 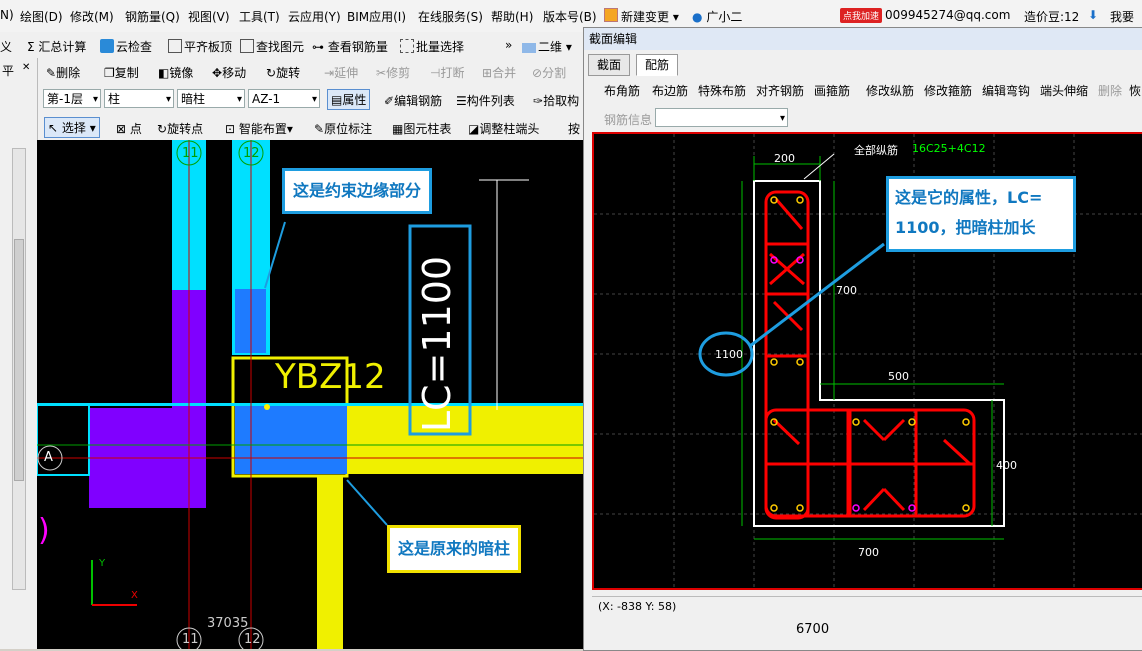 What do you see at coordinates (291, 440) in the screenshot?
I see `original-column` at bounding box center [291, 440].